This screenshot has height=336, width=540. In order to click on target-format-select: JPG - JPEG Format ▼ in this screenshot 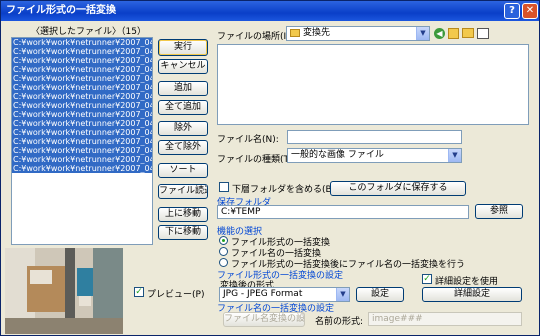, I will do `click(284, 294)`.